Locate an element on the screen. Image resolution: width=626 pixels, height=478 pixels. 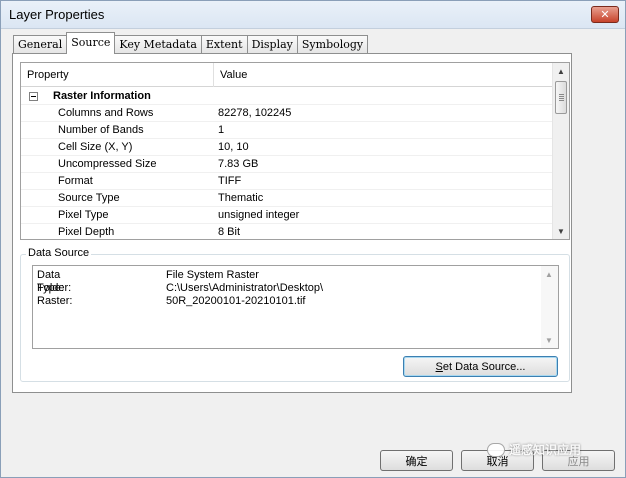
table-row: Cell Size (X, Y) 10, 10 is located at coordinates (287, 147).